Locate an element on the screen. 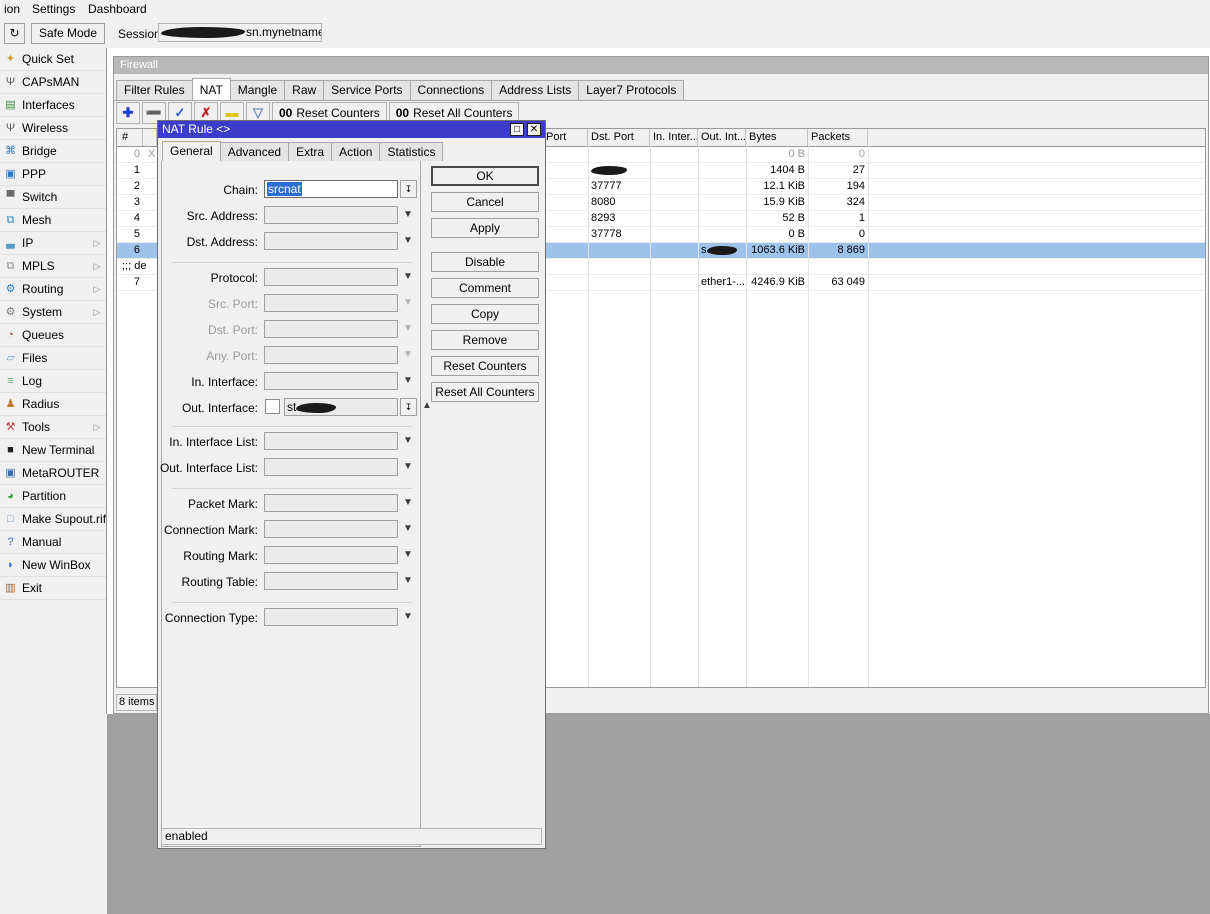 This screenshot has height=914, width=1210. routing-mark-field-chevron-down-icon: ▼ is located at coordinates (408, 555).